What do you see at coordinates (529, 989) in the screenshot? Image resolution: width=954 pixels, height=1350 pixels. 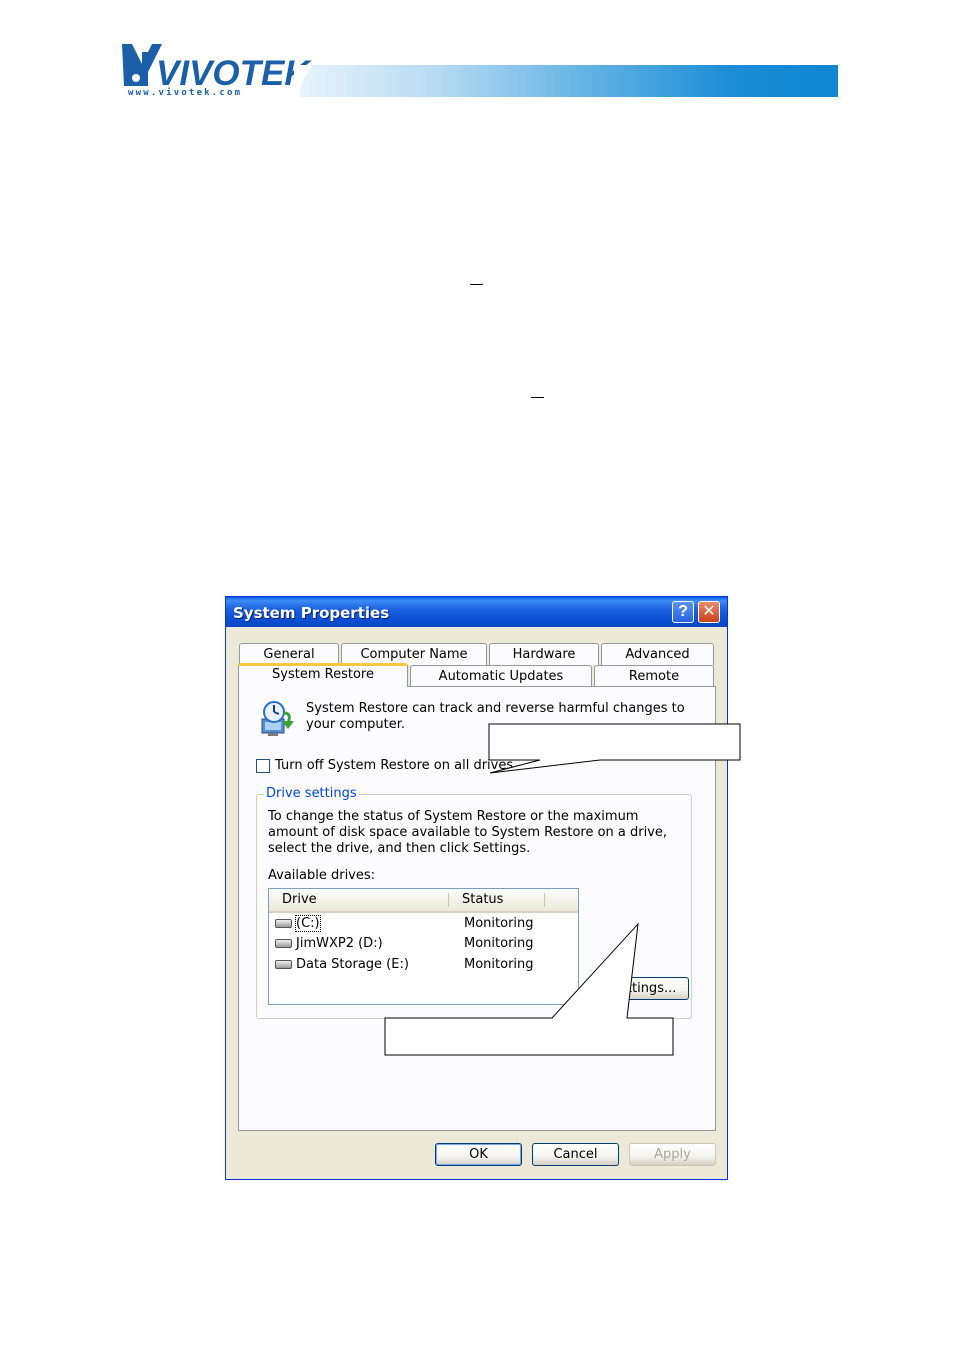 I see `callout-settings` at bounding box center [529, 989].